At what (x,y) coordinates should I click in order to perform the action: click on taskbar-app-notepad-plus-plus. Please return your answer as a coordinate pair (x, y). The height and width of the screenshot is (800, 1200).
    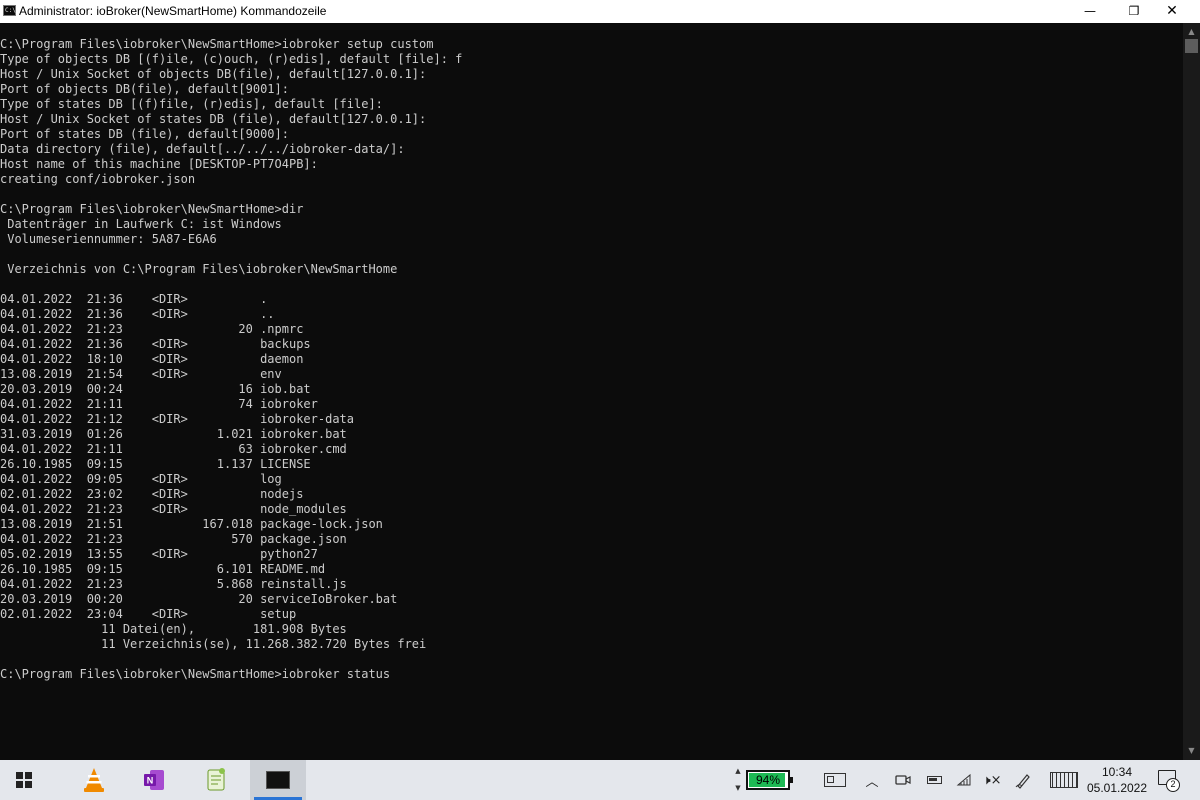
    Looking at the image, I should click on (216, 780).